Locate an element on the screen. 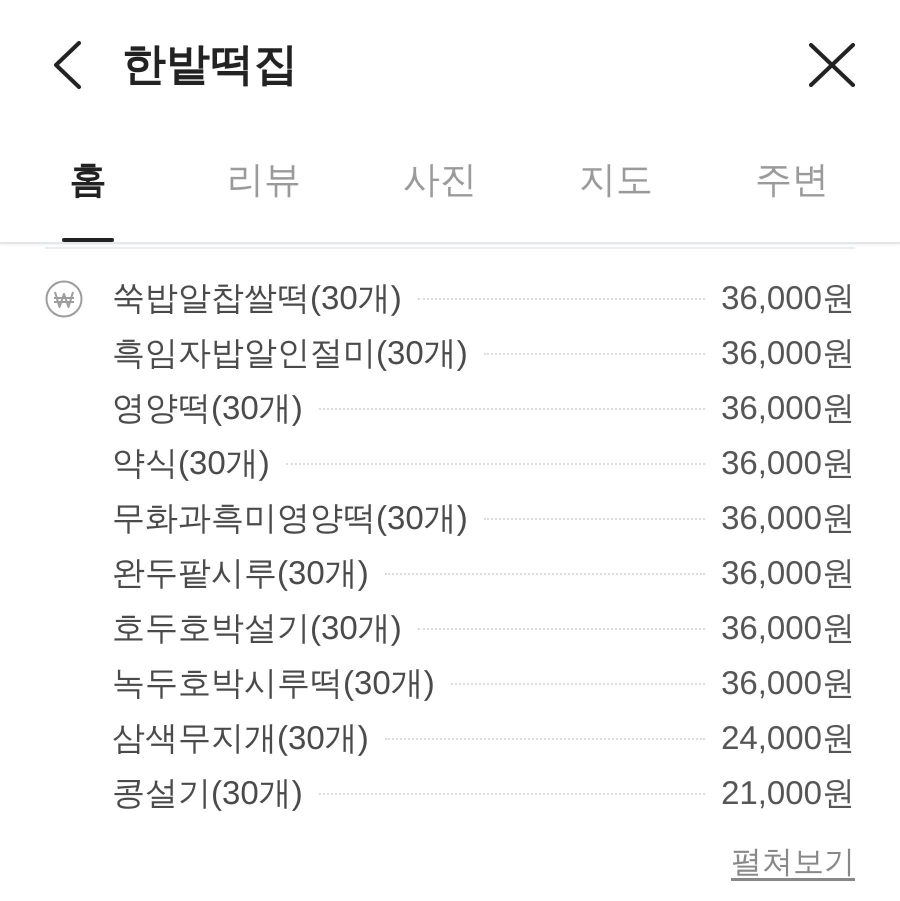  tab: 지도 is located at coordinates (616, 186).